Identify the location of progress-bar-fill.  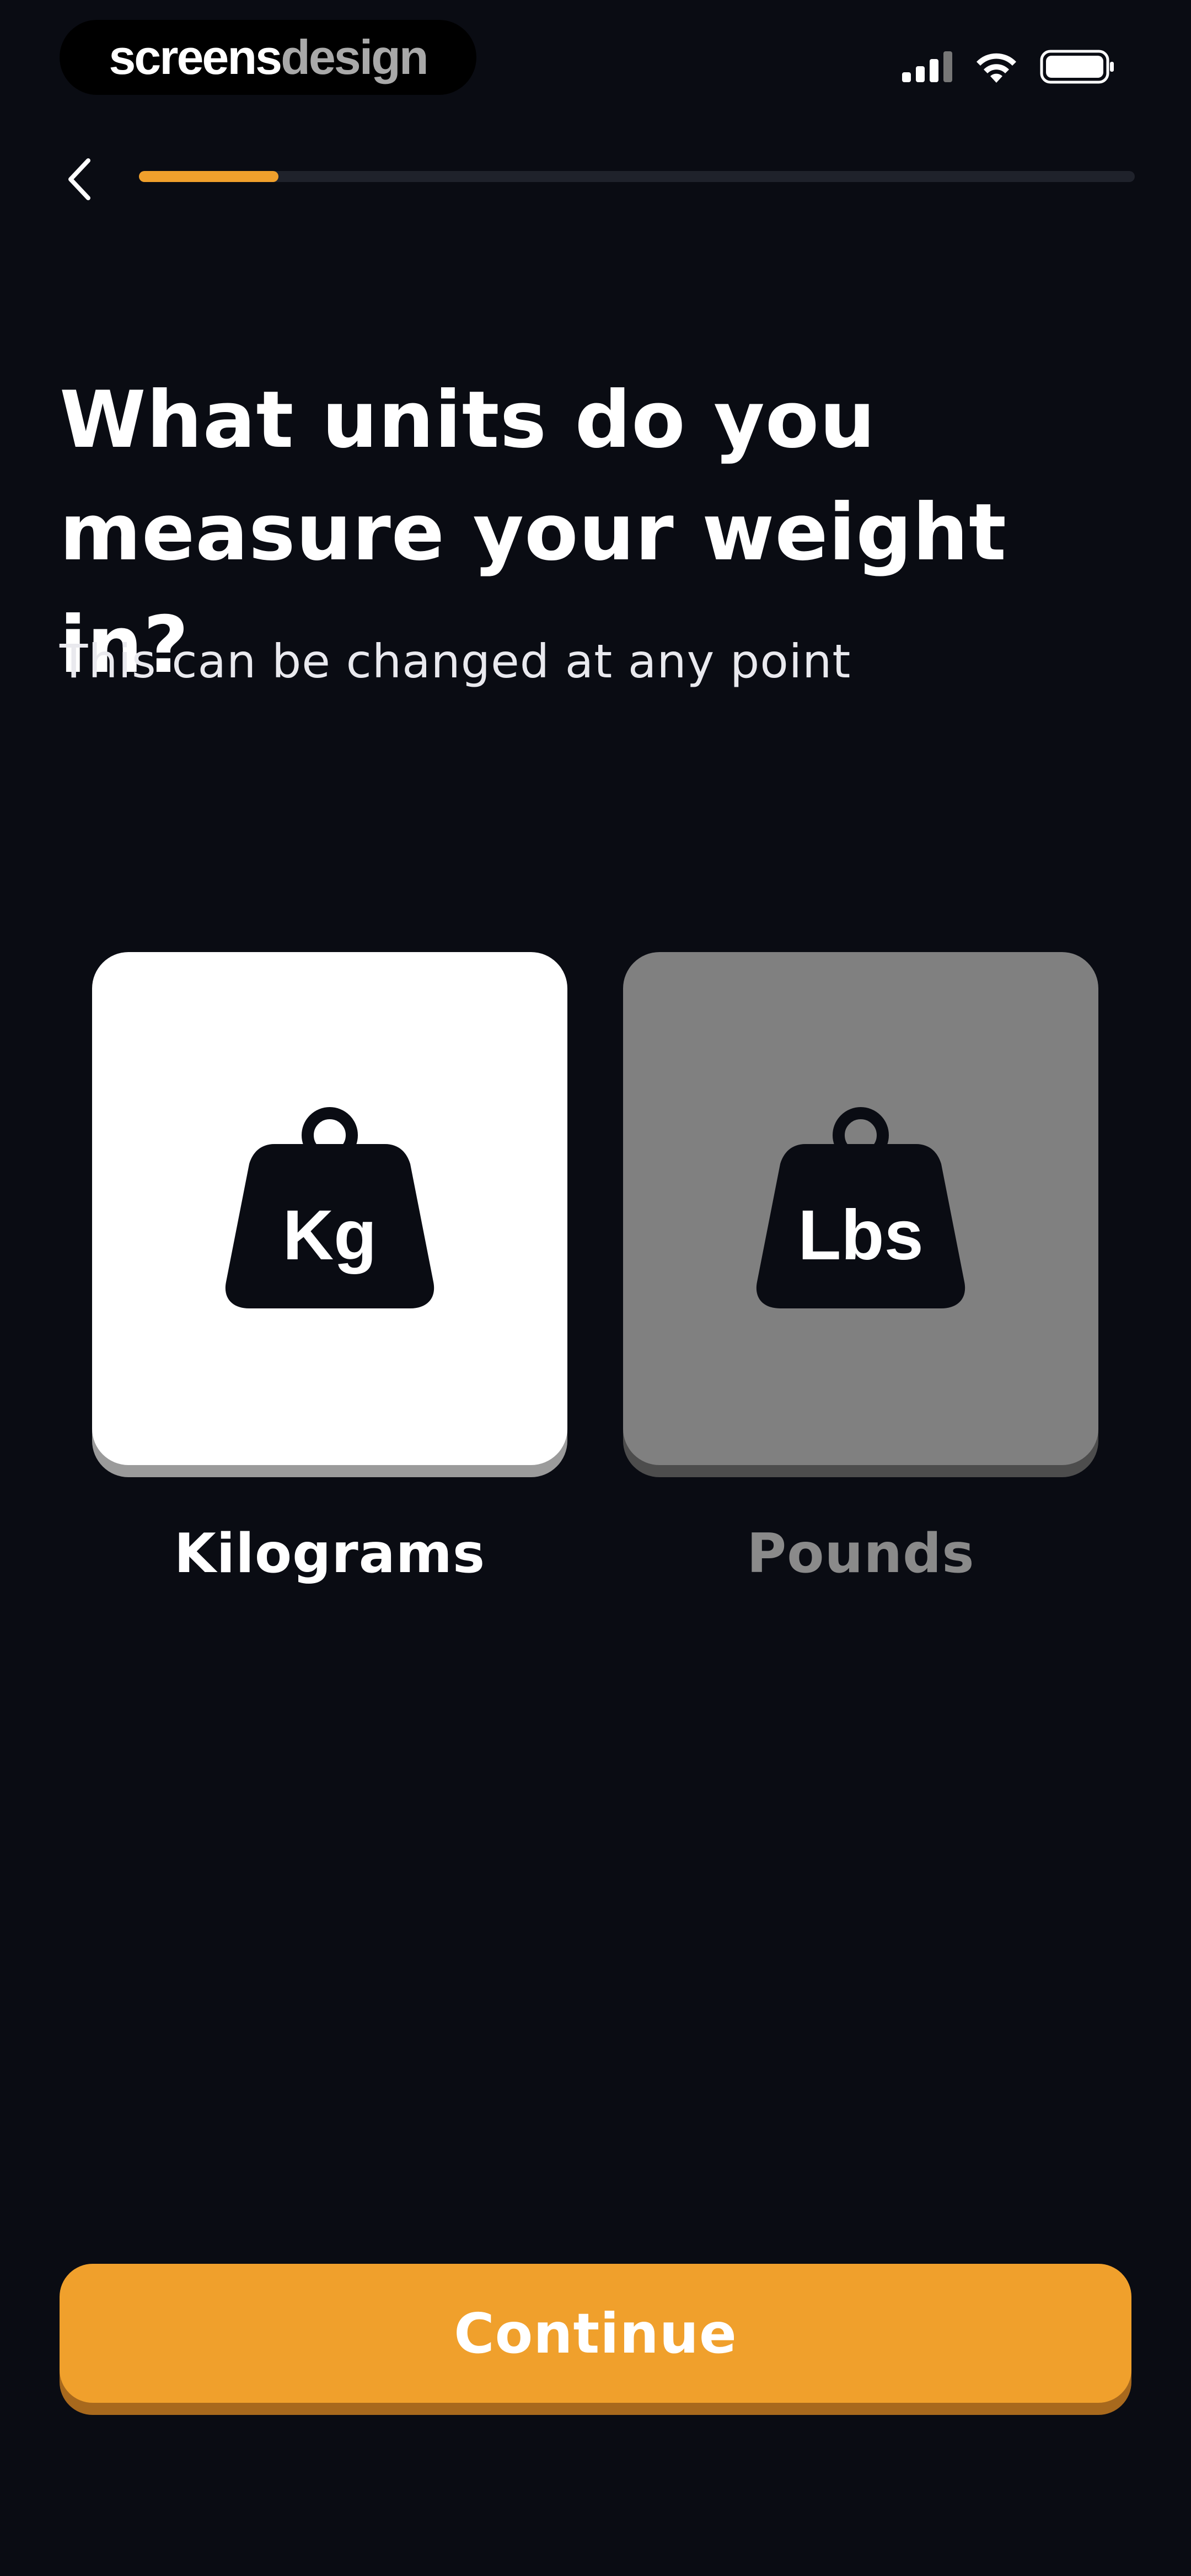
(208, 176).